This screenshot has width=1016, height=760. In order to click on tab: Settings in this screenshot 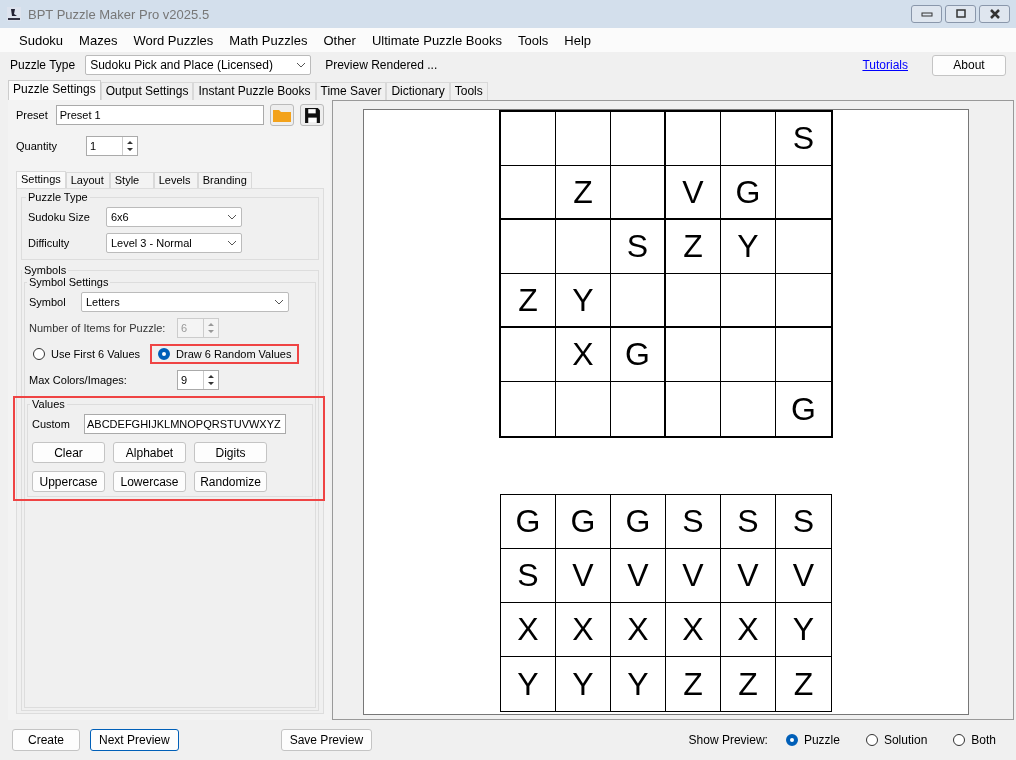, I will do `click(41, 179)`.